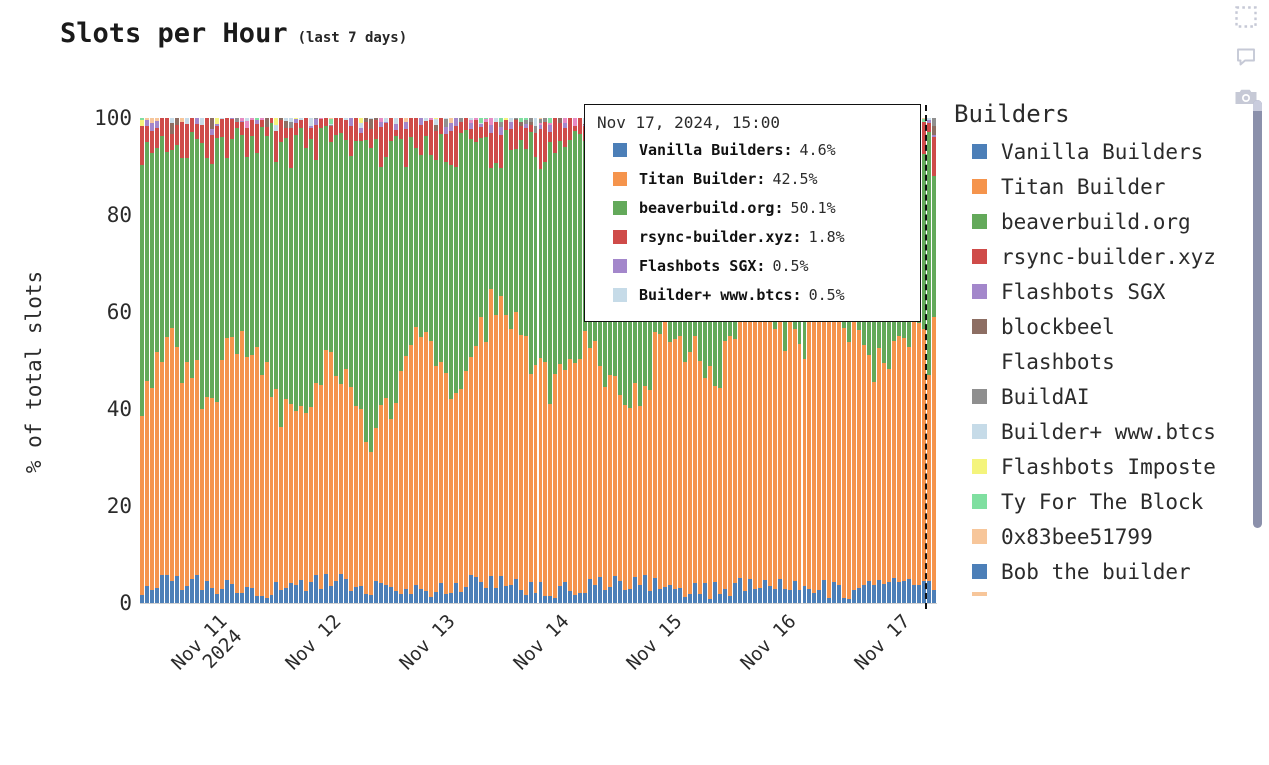 This screenshot has width=1269, height=765. I want to click on tooltip-row: Builder+ www.btcs: 0.5%, so click(752, 295).